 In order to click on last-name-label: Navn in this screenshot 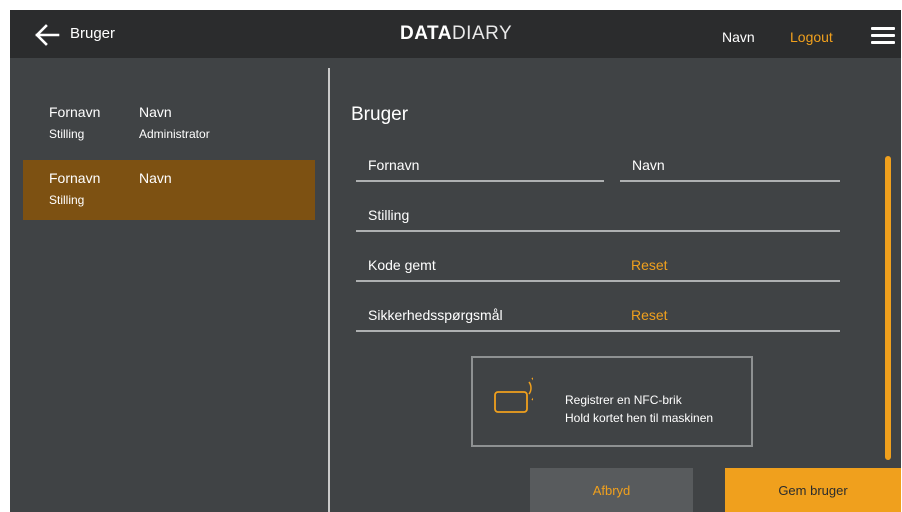, I will do `click(648, 165)`.